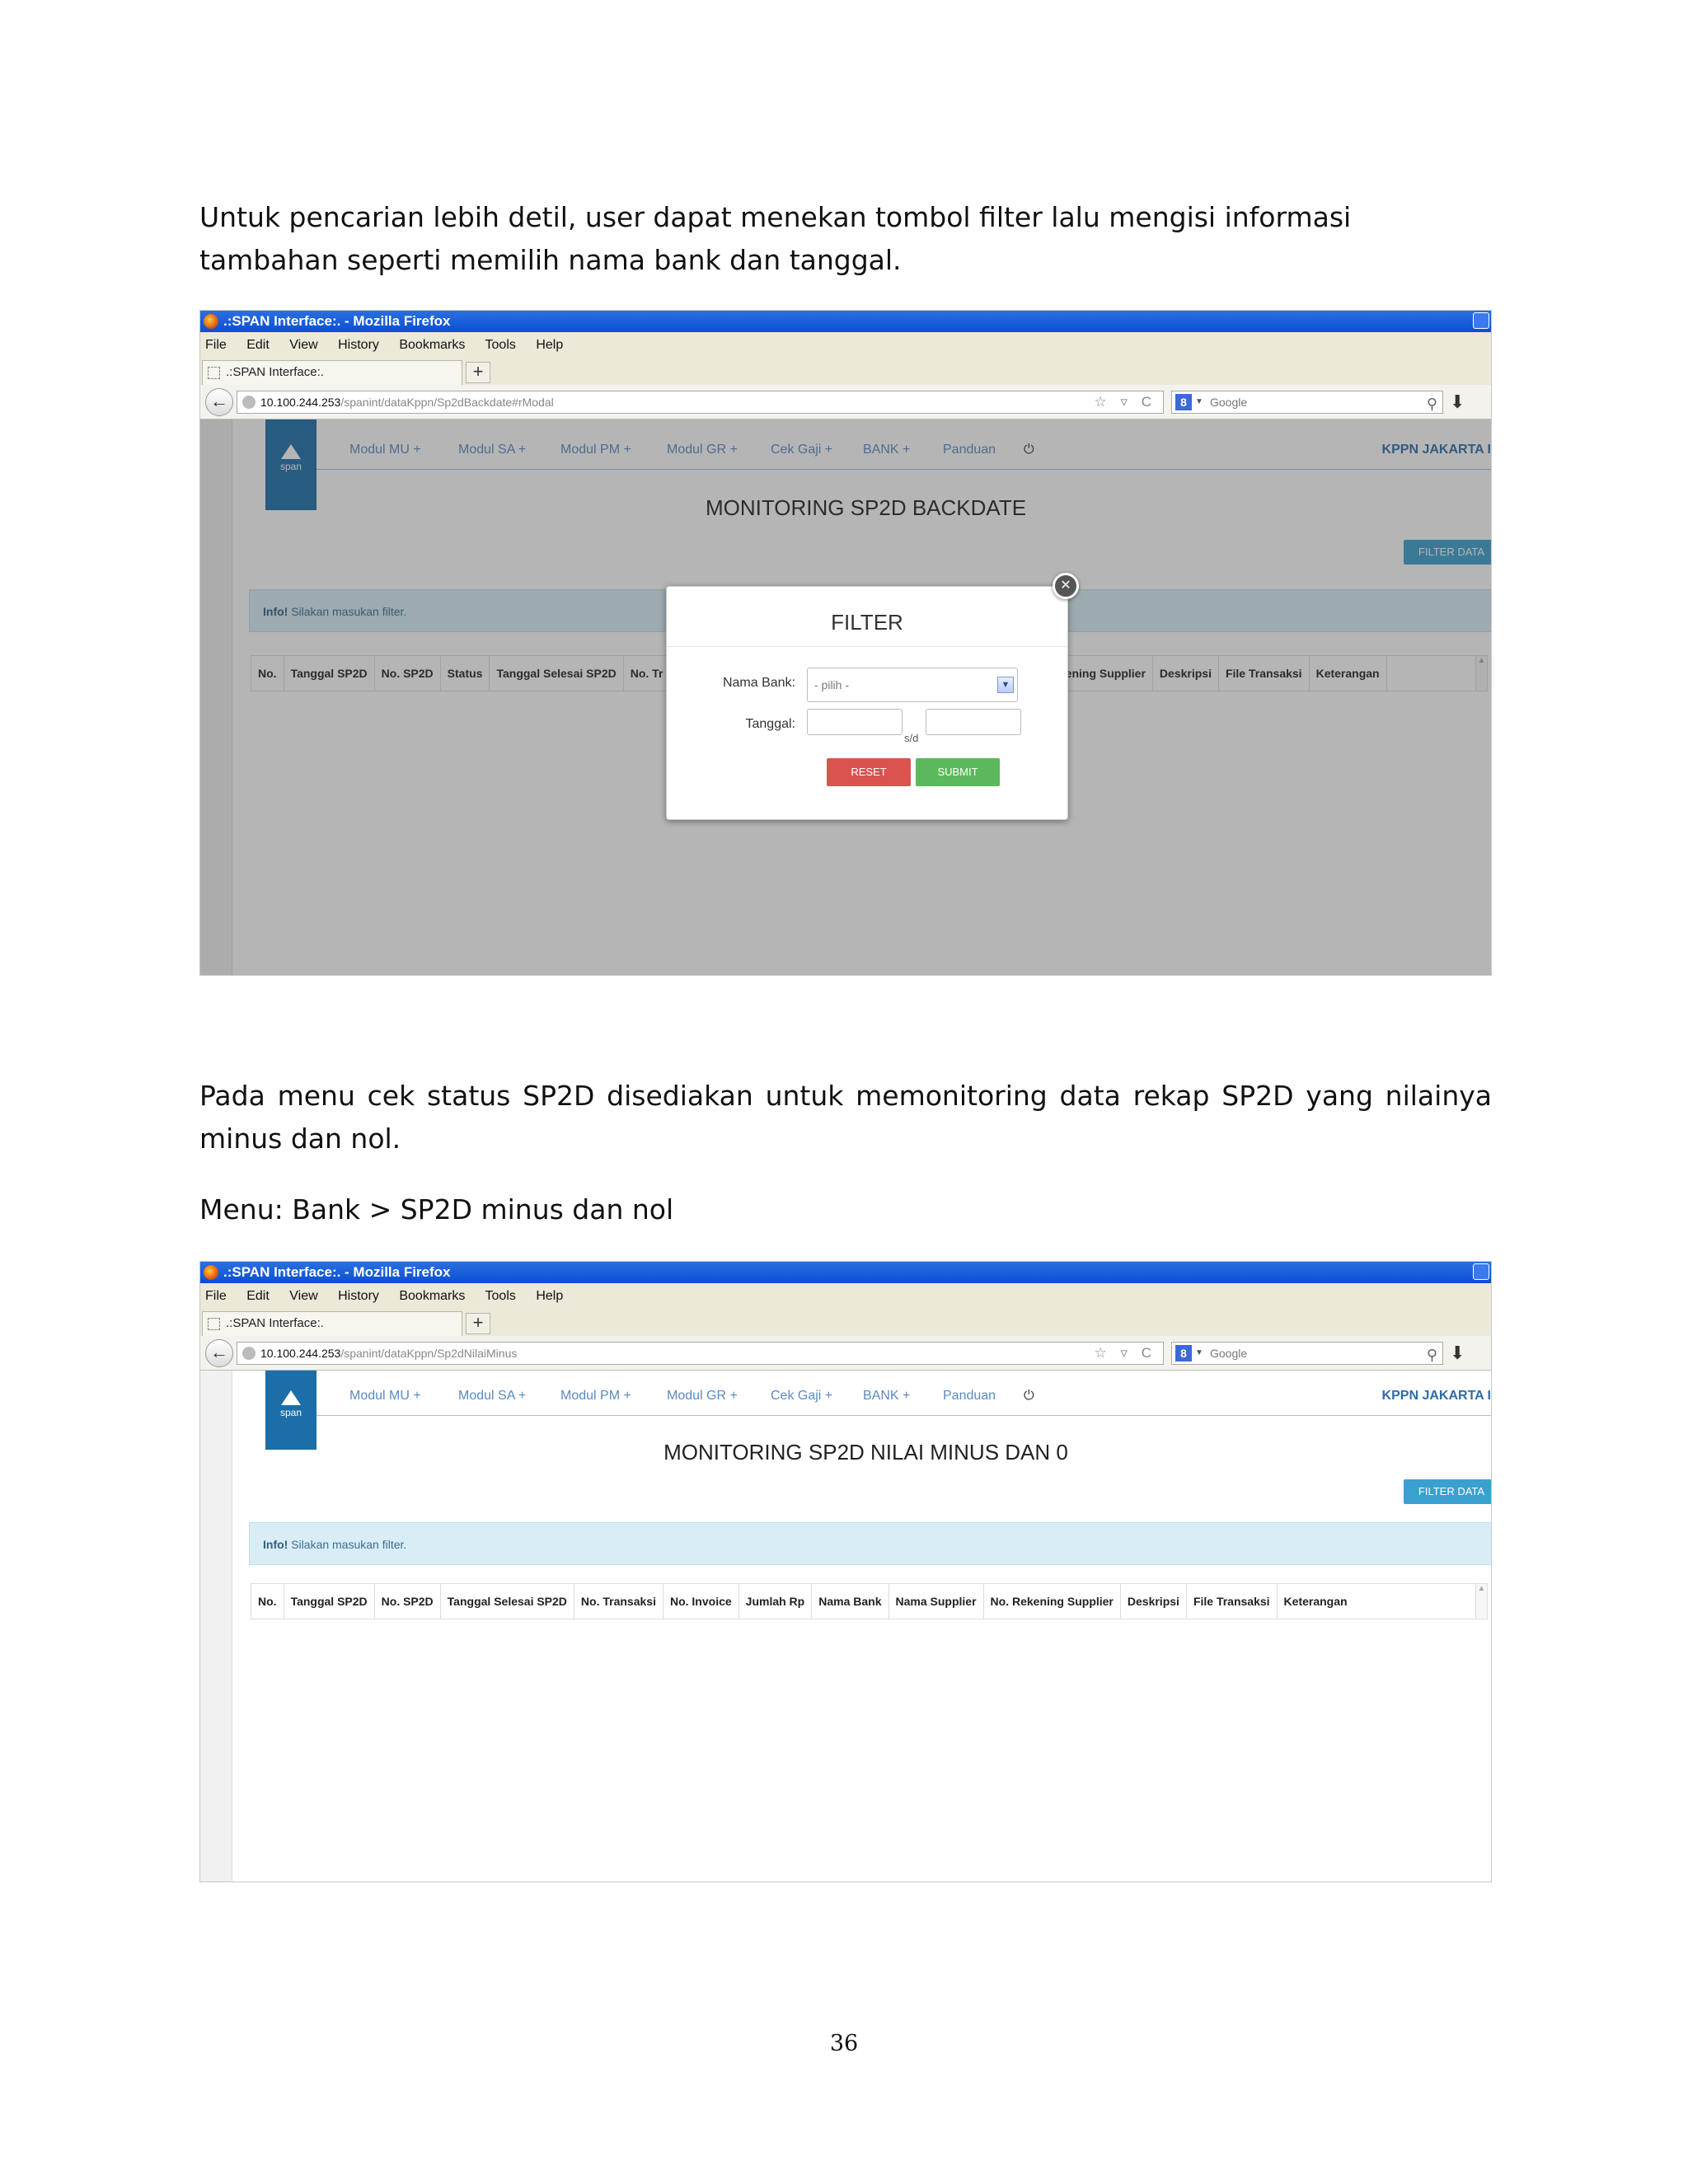 The height and width of the screenshot is (2184, 1688). Describe the element at coordinates (385, 1396) in the screenshot. I see `nav-modul-mu: Modul MU +` at that location.